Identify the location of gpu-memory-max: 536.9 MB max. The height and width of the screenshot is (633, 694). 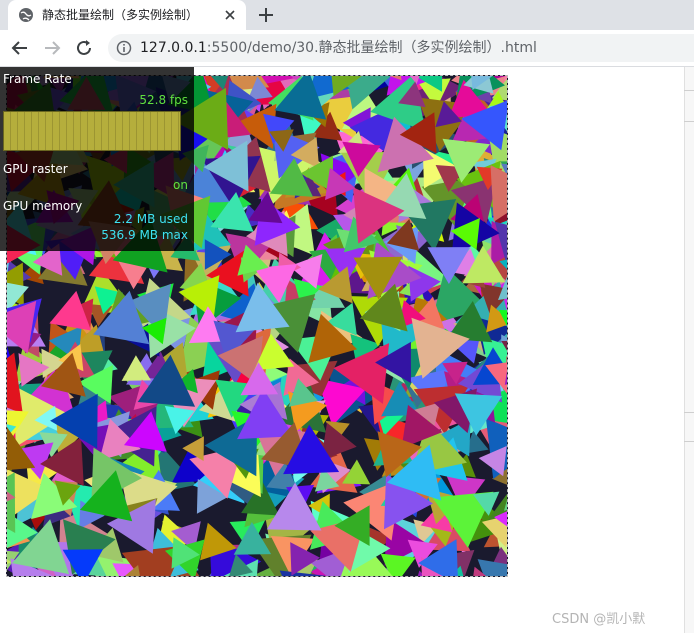
(144, 235).